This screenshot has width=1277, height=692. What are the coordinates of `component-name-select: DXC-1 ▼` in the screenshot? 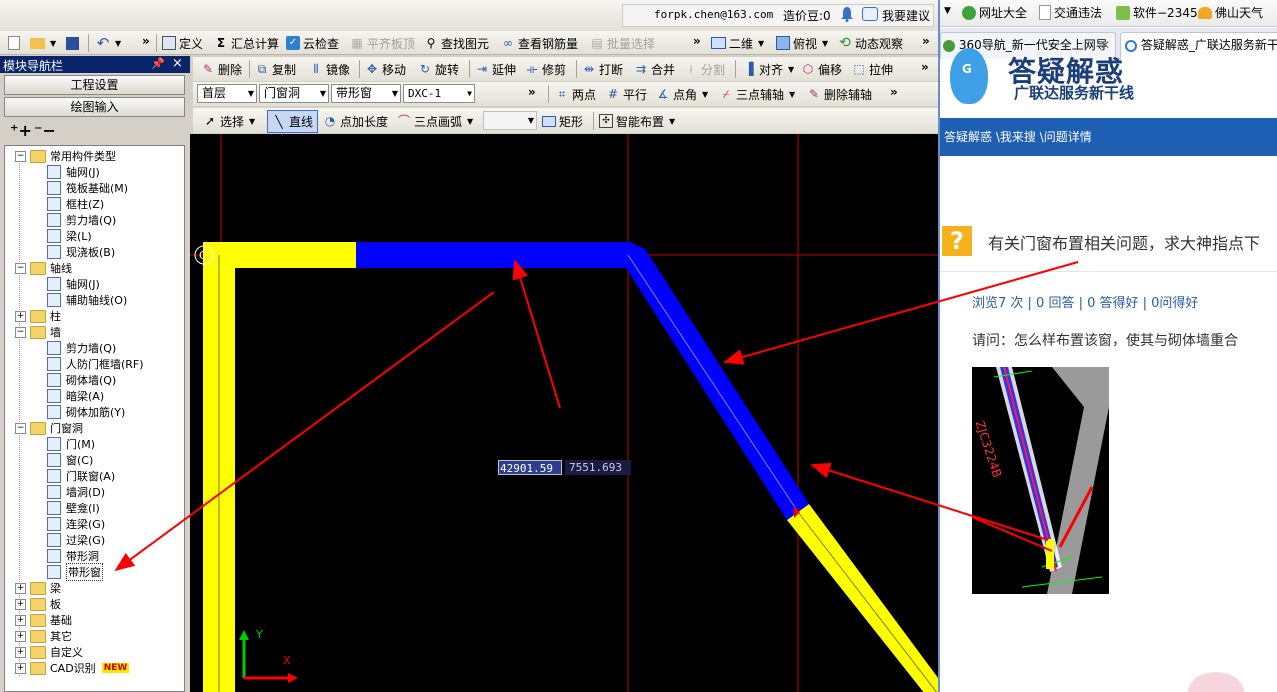 It's located at (439, 93).